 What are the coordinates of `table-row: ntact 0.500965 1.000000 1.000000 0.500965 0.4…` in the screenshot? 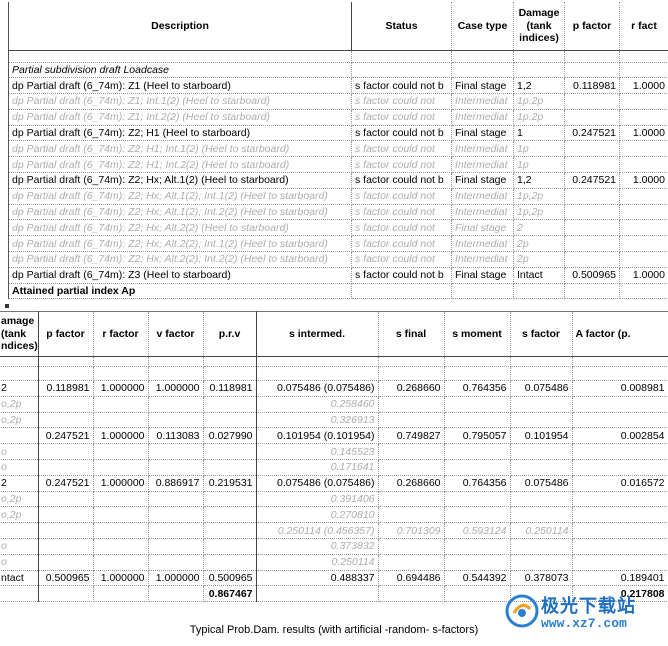 It's located at (334, 578).